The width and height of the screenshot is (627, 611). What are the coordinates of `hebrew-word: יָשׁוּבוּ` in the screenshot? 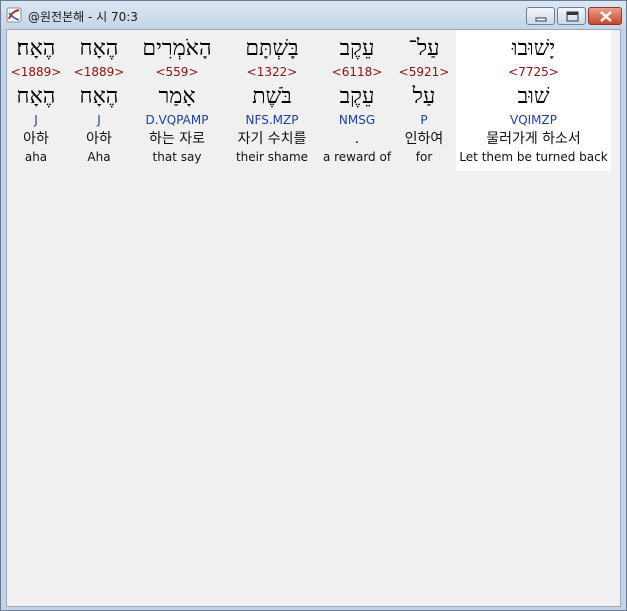 It's located at (533, 48).